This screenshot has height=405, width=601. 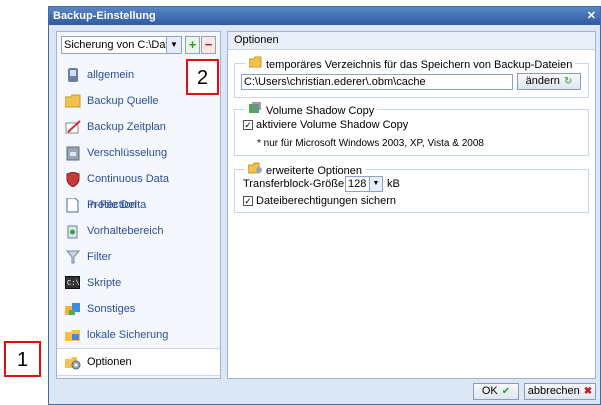 I want to click on lock-icon, so click(x=72, y=153).